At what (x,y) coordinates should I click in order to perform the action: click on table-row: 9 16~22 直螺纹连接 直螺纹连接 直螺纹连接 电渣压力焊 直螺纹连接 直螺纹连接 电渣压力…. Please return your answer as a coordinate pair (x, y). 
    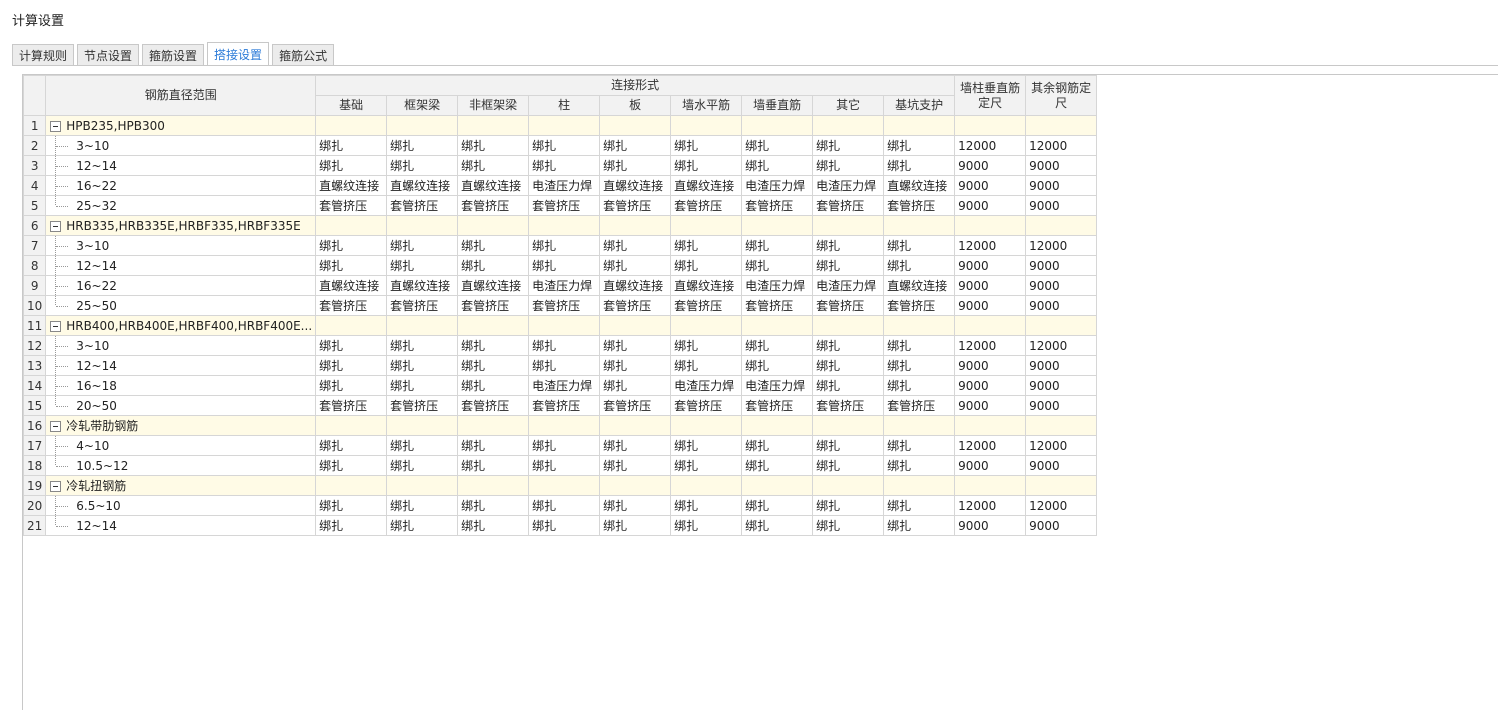
    Looking at the image, I should click on (560, 285).